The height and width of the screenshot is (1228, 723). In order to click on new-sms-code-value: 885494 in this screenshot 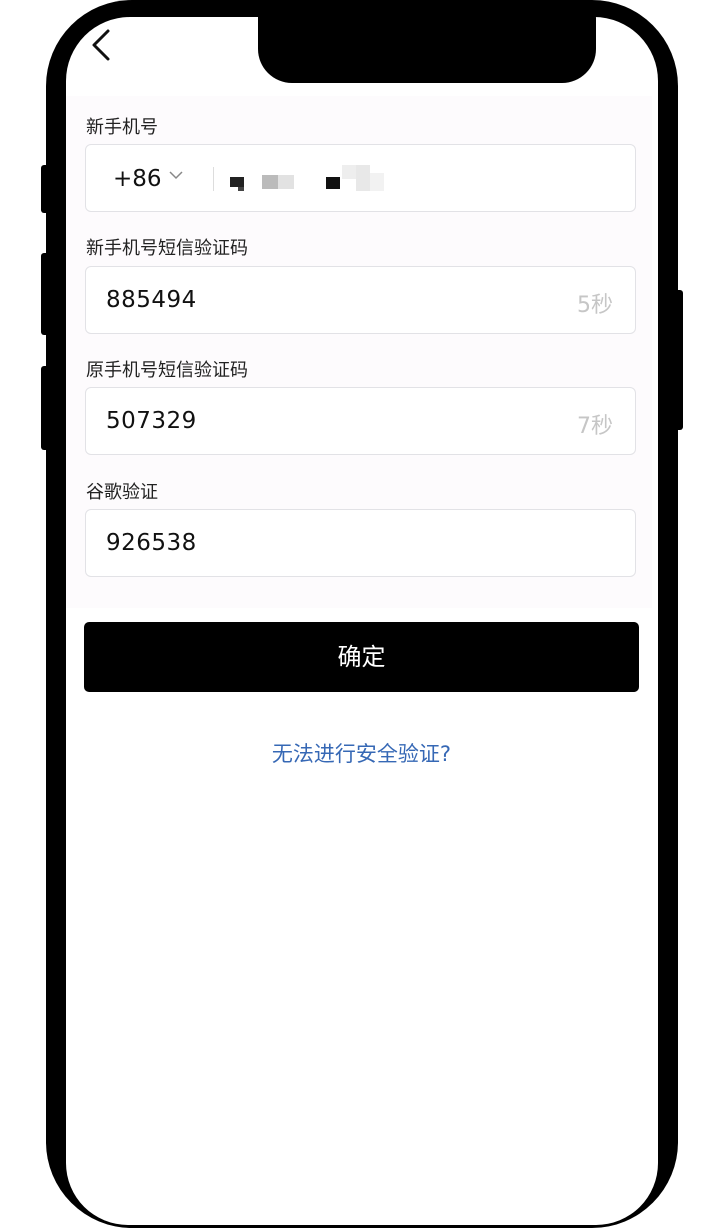, I will do `click(151, 300)`.